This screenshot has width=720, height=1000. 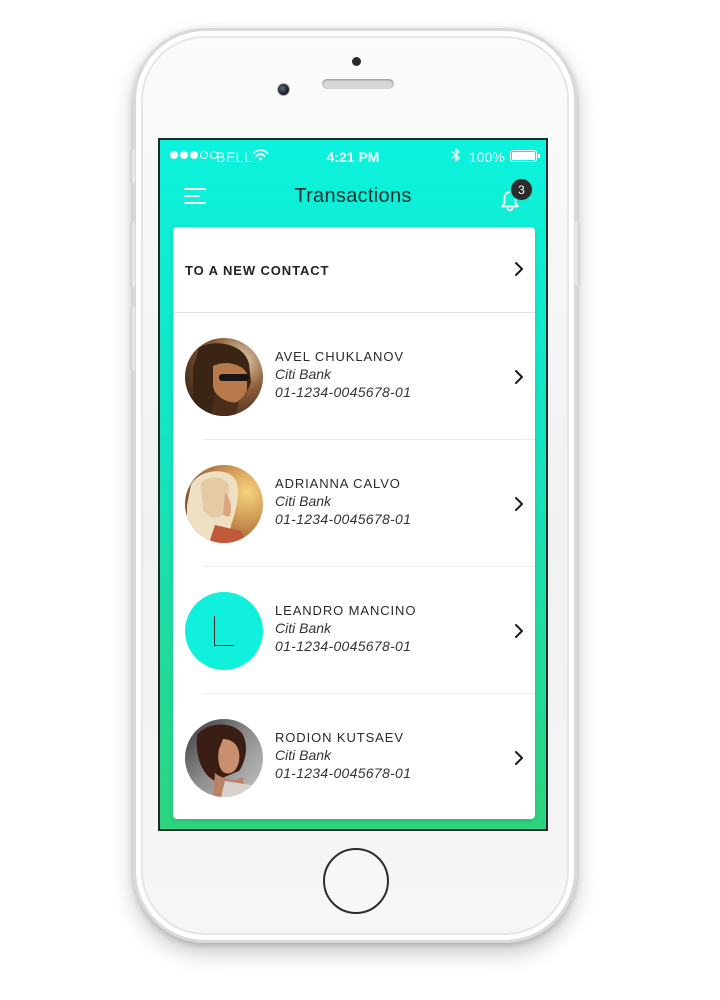 What do you see at coordinates (577, 253) in the screenshot?
I see `power-button` at bounding box center [577, 253].